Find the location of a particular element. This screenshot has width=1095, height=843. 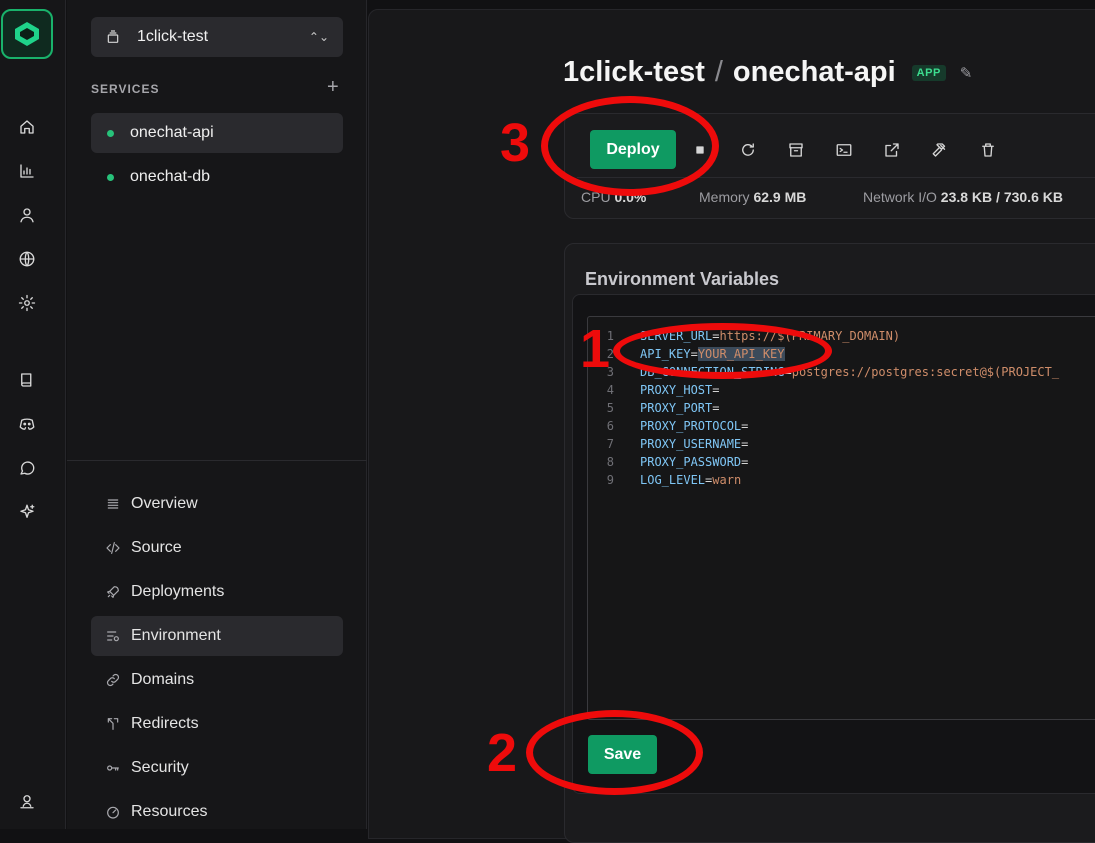

service-label: onechat-api is located at coordinates (172, 132).